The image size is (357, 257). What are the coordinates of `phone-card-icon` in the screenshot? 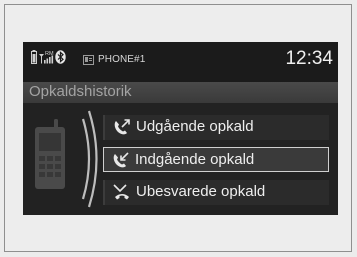 It's located at (89, 62).